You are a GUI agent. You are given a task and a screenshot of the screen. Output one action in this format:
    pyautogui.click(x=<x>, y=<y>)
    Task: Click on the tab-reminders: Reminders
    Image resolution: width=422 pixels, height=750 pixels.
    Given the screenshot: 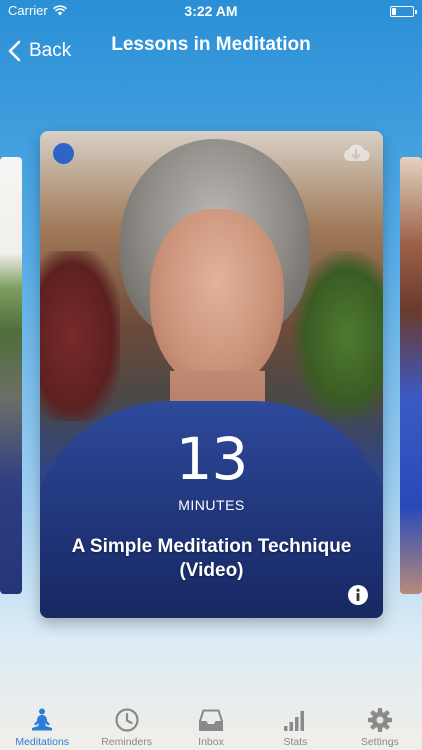 What is the action you would take?
    pyautogui.click(x=126, y=725)
    